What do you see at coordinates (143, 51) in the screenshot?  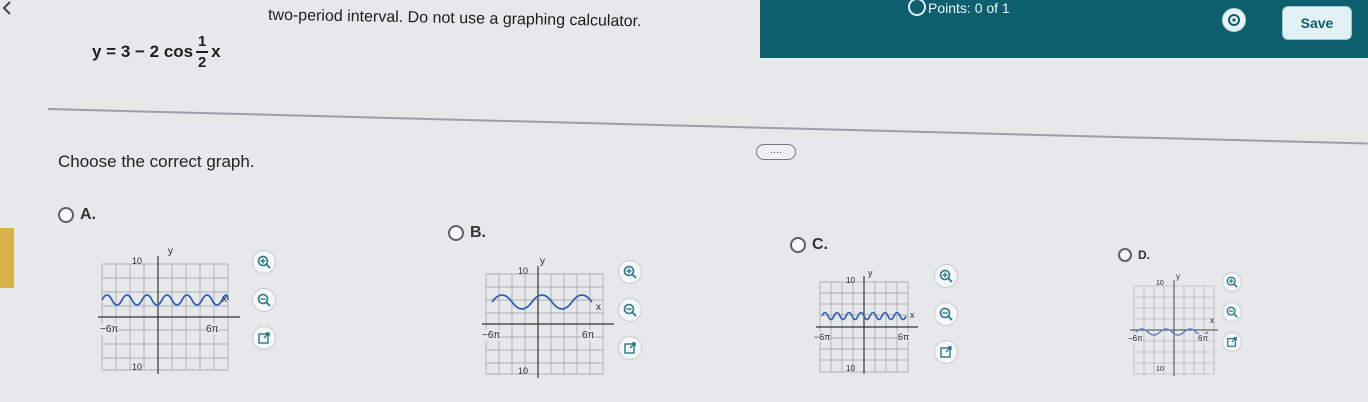 I see `equation-left: y = 3 − 2 cos` at bounding box center [143, 51].